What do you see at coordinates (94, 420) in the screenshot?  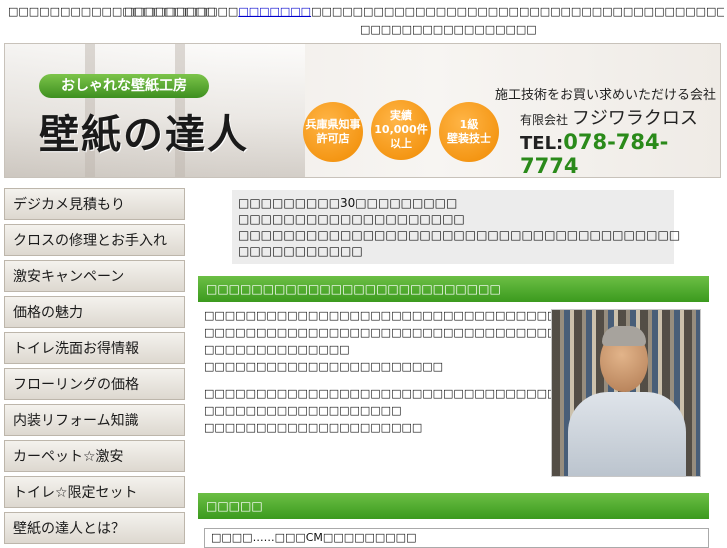 I see `nav-item-reform: 内装リフォーム知識` at bounding box center [94, 420].